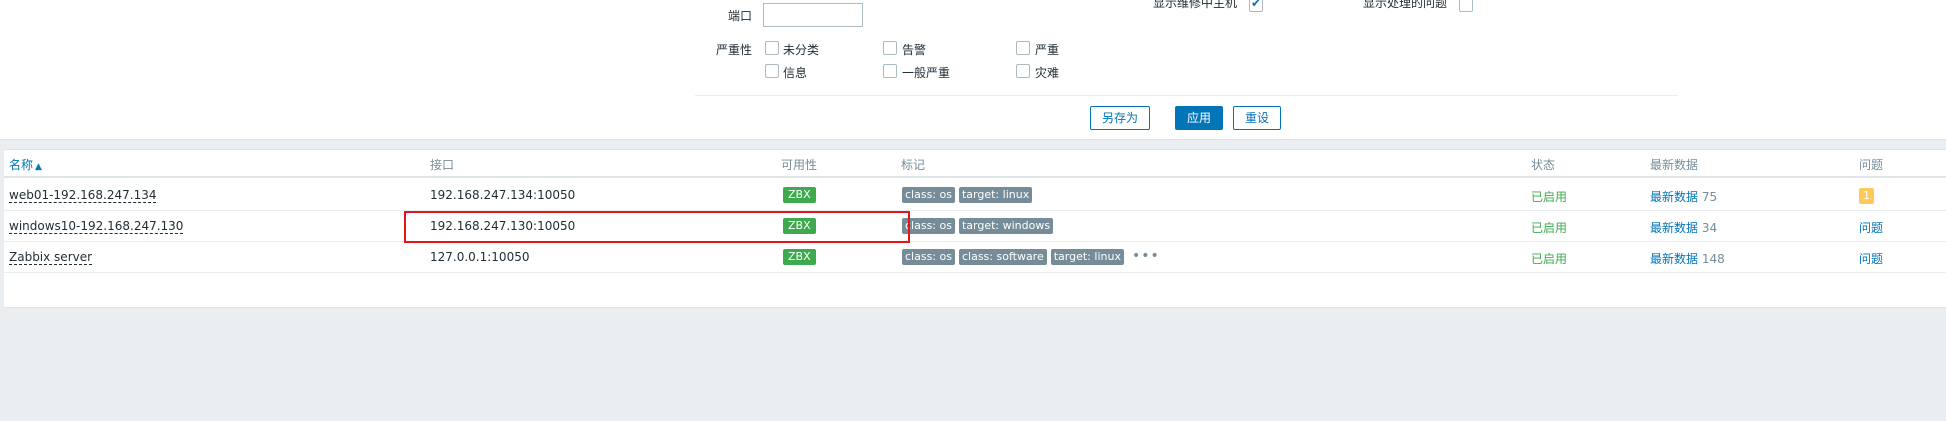 Image resolution: width=1946 pixels, height=421 pixels. Describe the element at coordinates (83, 195) in the screenshot. I see `host-name-link: web01-192.168.247.134` at that location.